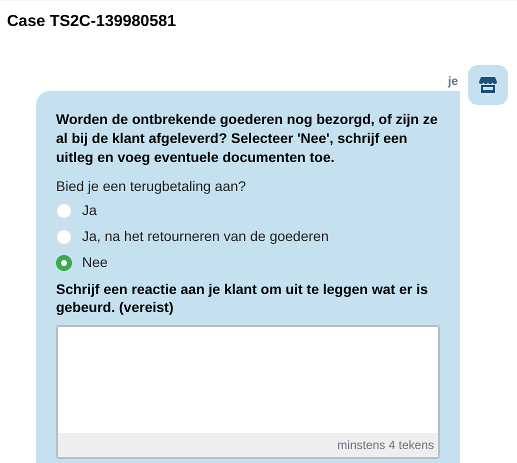 The width and height of the screenshot is (517, 463). What do you see at coordinates (385, 445) in the screenshot?
I see `character-counter: minstens 4 tekens` at bounding box center [385, 445].